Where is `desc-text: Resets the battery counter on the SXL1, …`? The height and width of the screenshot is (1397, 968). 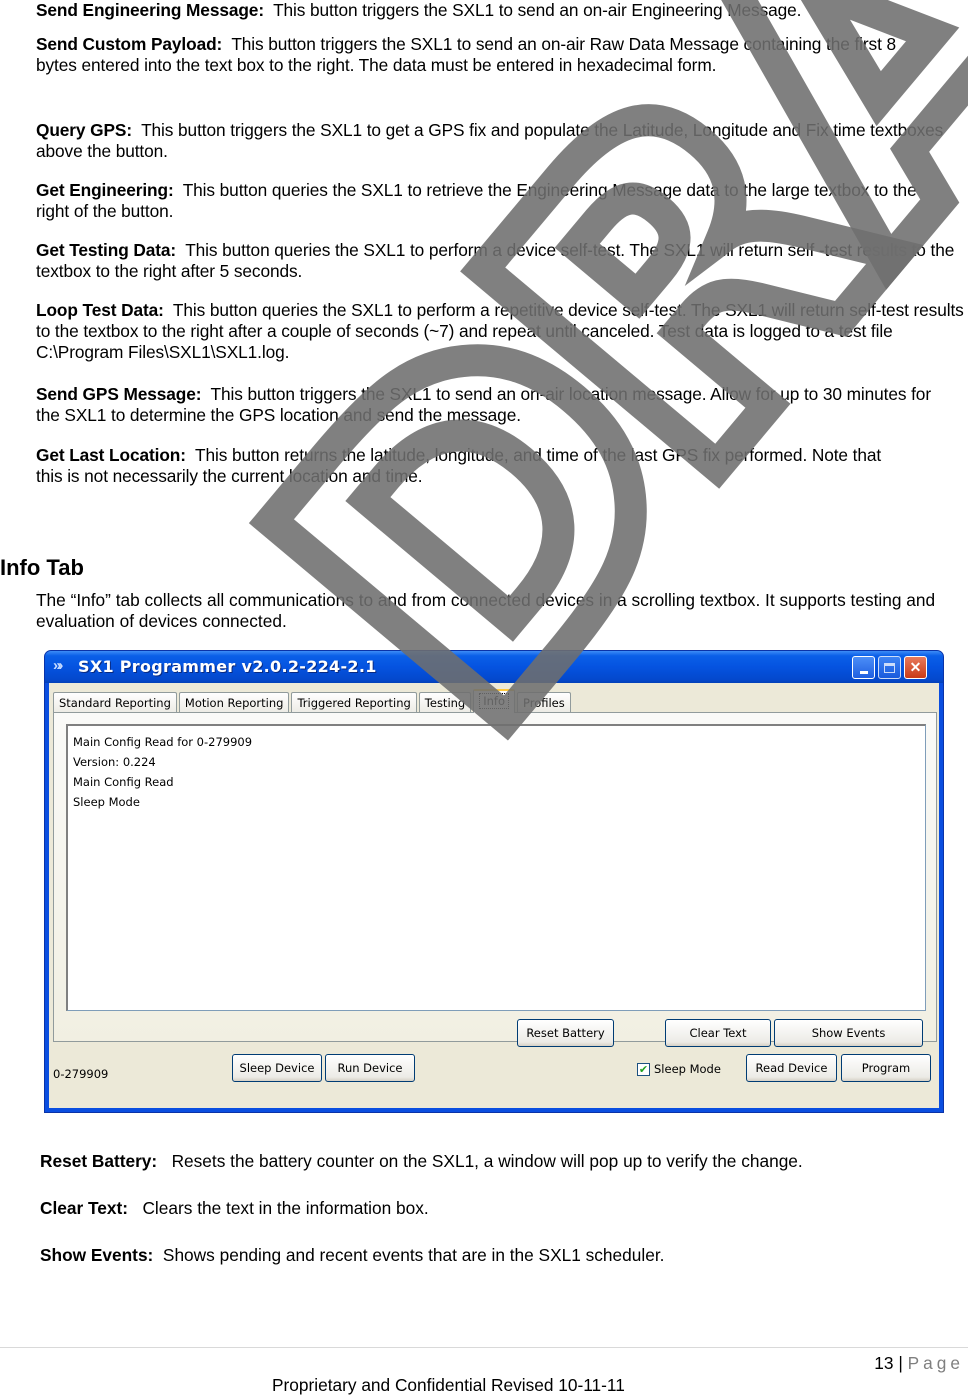 desc-text: Resets the battery counter on the SXL1, … is located at coordinates (487, 1161).